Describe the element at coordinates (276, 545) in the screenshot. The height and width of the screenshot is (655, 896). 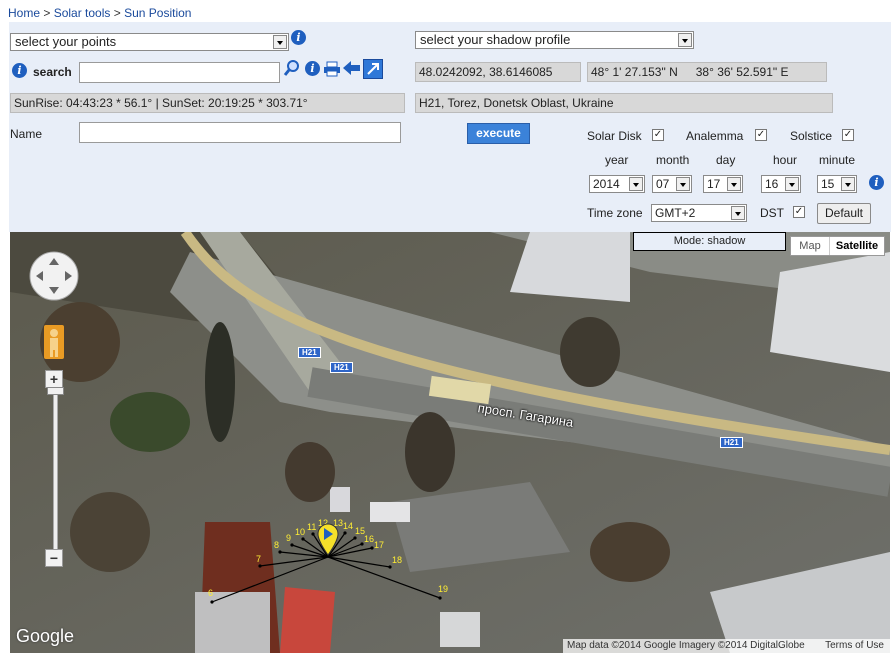
I see `hour-label: 8` at that location.